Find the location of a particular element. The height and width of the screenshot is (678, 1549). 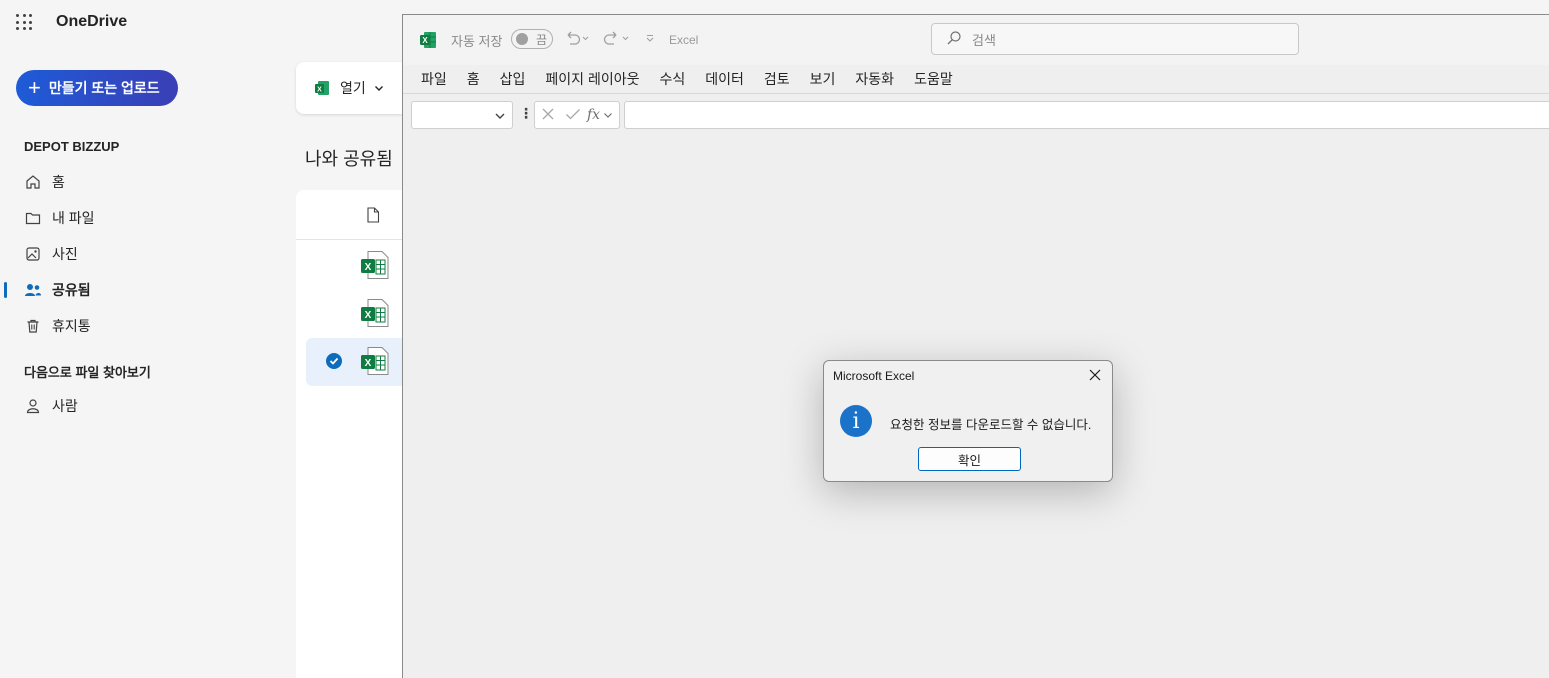

create-upload-label: 만들기 또는 업로드 is located at coordinates (104, 88).